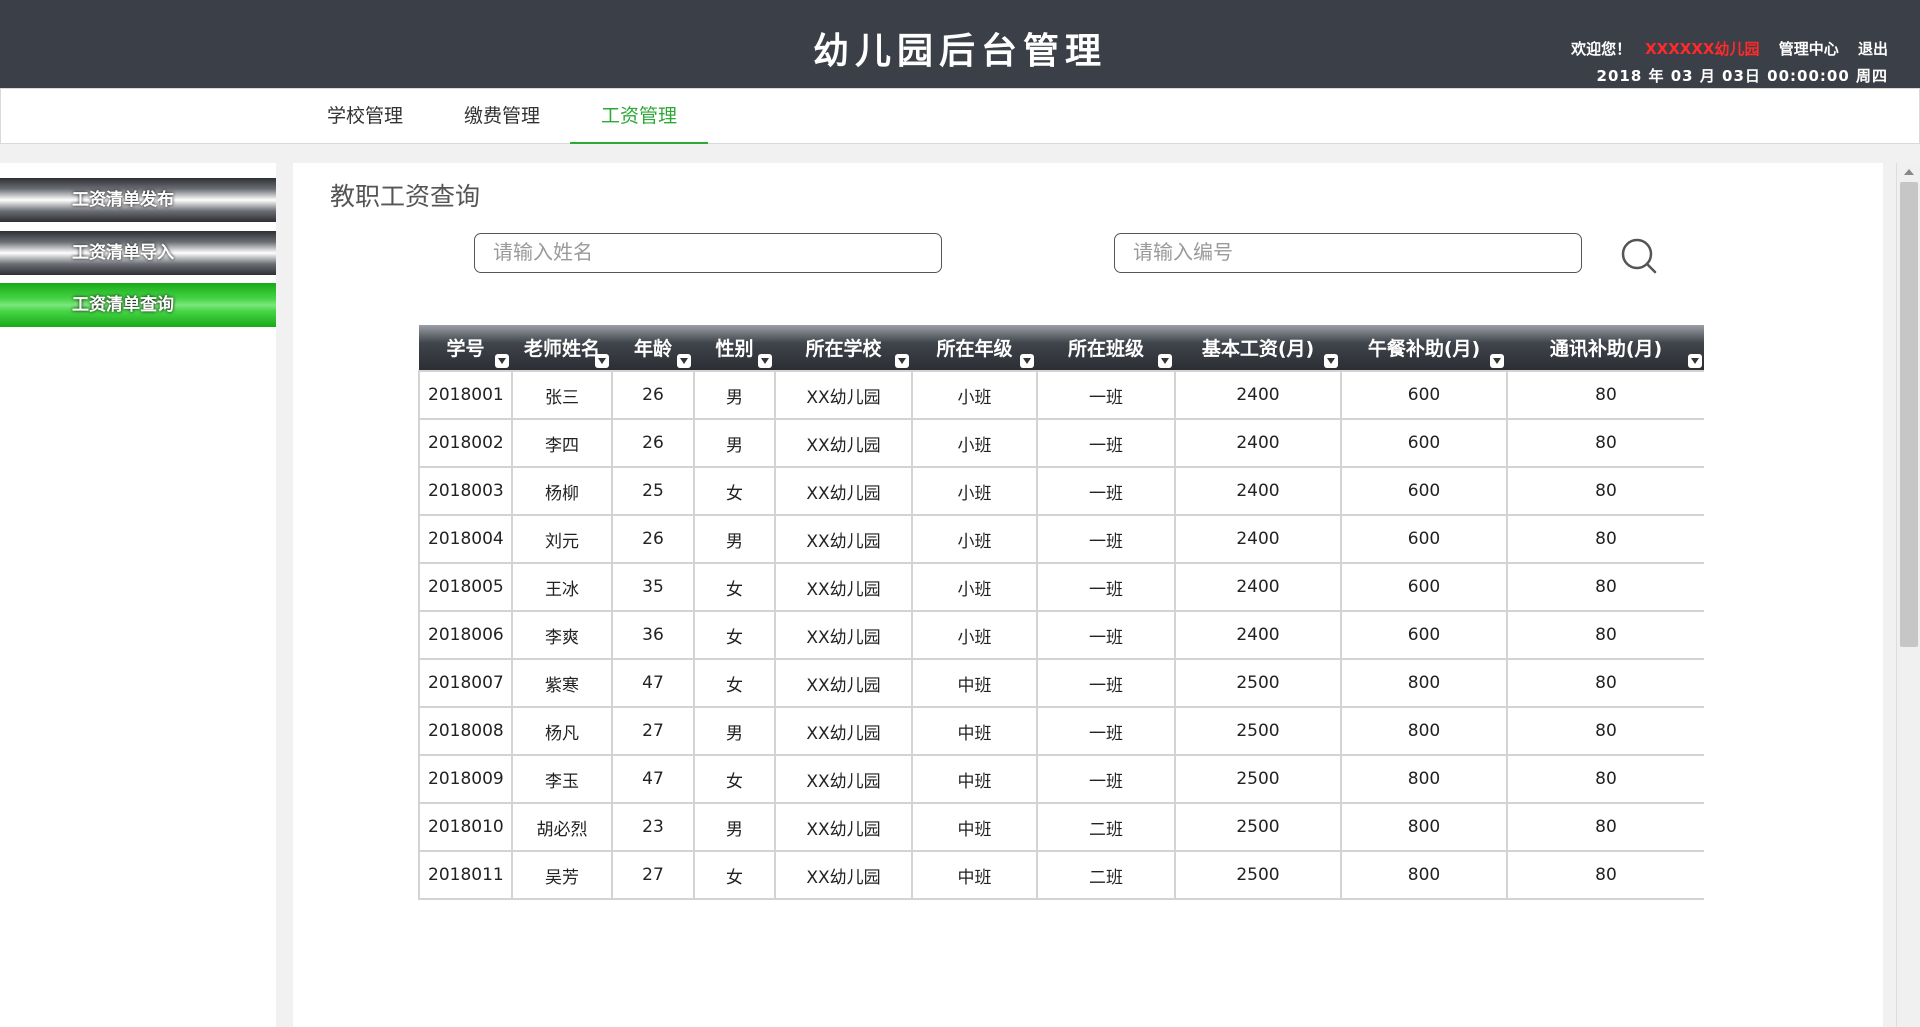  I want to click on table-row: 2018007 紫寒 47 女 XX幼儿园 中班 一班 2500 800 80, so click(1061, 683).